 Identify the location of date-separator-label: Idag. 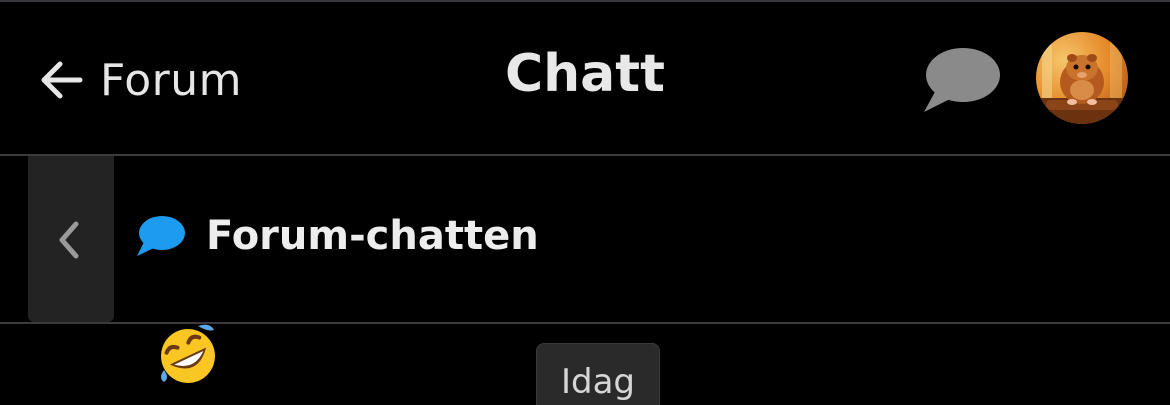
(598, 382).